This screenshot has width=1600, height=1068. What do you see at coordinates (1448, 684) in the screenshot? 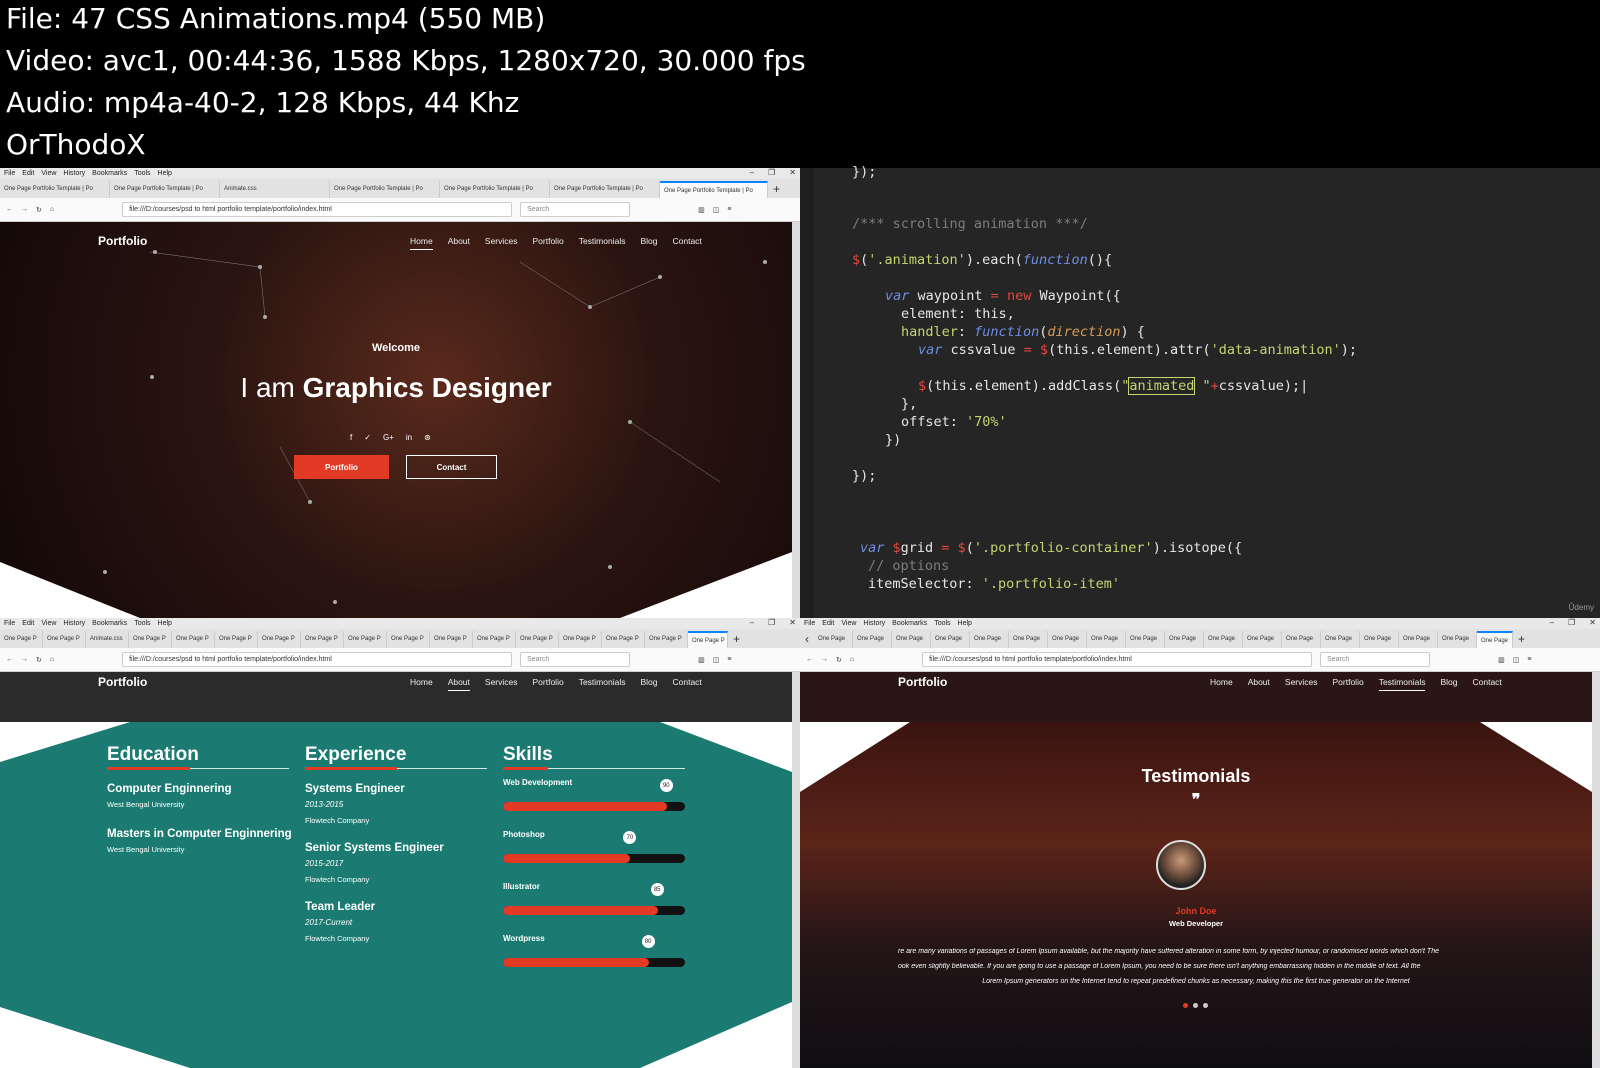
I see `nav-blog: Blog` at bounding box center [1448, 684].